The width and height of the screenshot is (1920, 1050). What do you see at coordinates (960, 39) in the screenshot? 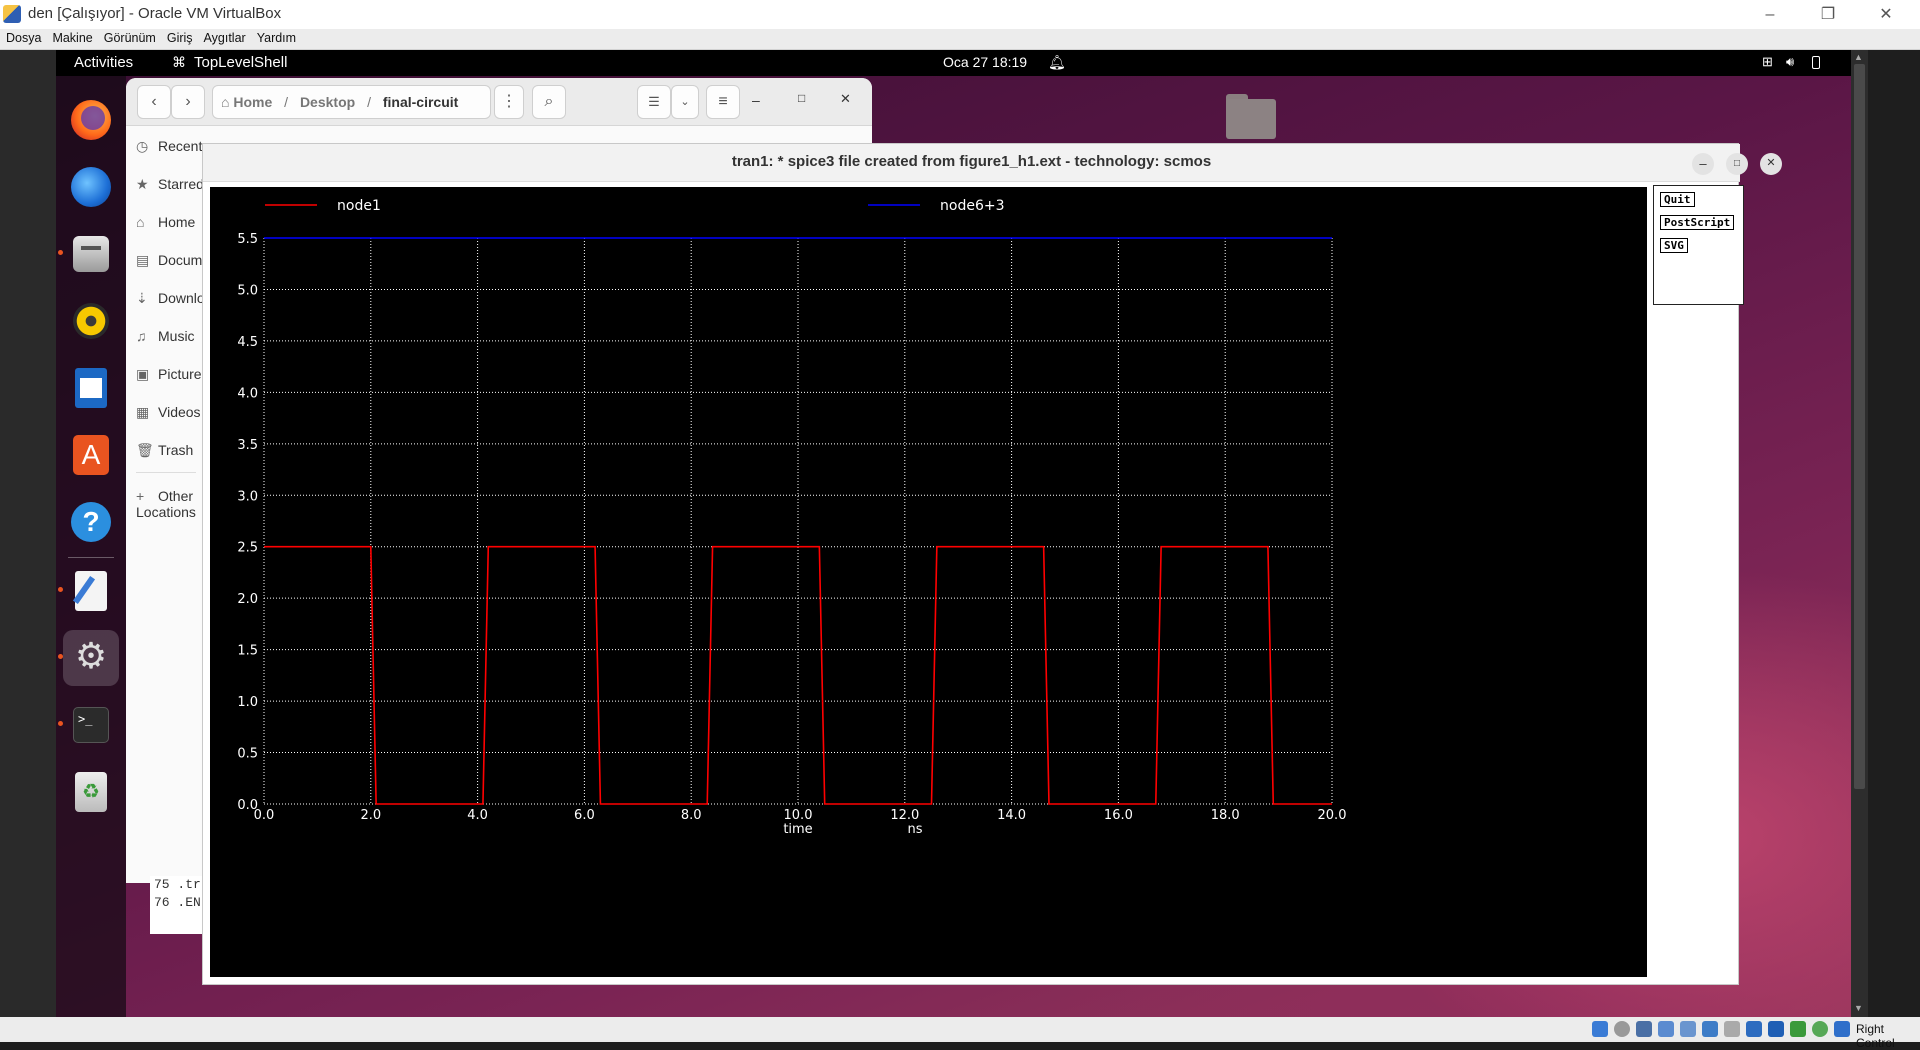
I see `host-menubar: Dosya Makine Görünüm Giriş Aygıtlar Yardım` at bounding box center [960, 39].